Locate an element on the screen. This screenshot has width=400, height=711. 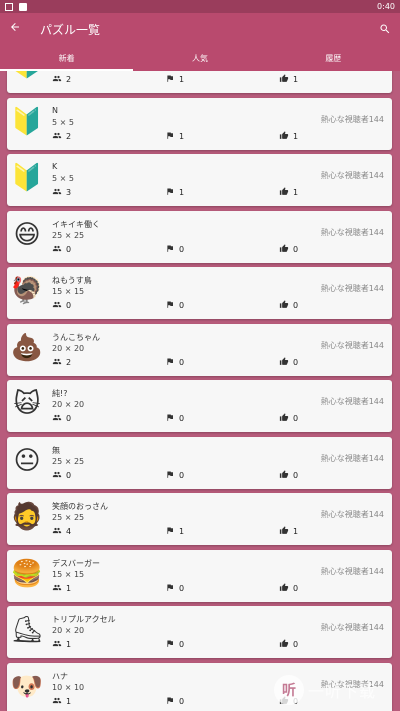
puzzle-card: 🔰 K 5 × 5 熱心な視聴者144 3 1 1 is located at coordinates (199, 180).